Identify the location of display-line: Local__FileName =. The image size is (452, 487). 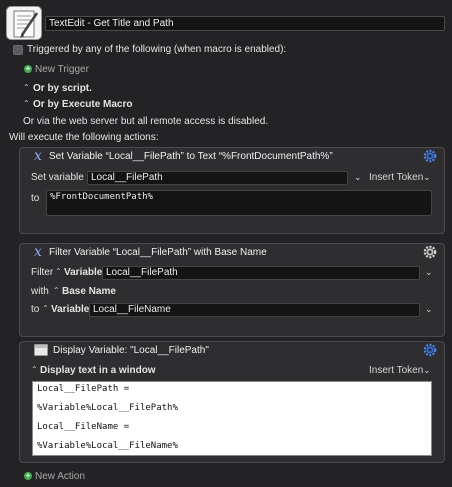
(83, 427).